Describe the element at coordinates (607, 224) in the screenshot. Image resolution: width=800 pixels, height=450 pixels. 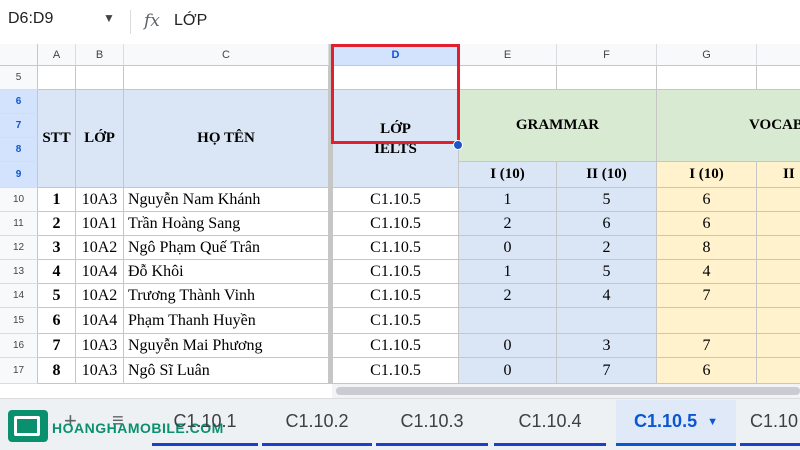
I see `cell-grammar-ii: 6` at that location.